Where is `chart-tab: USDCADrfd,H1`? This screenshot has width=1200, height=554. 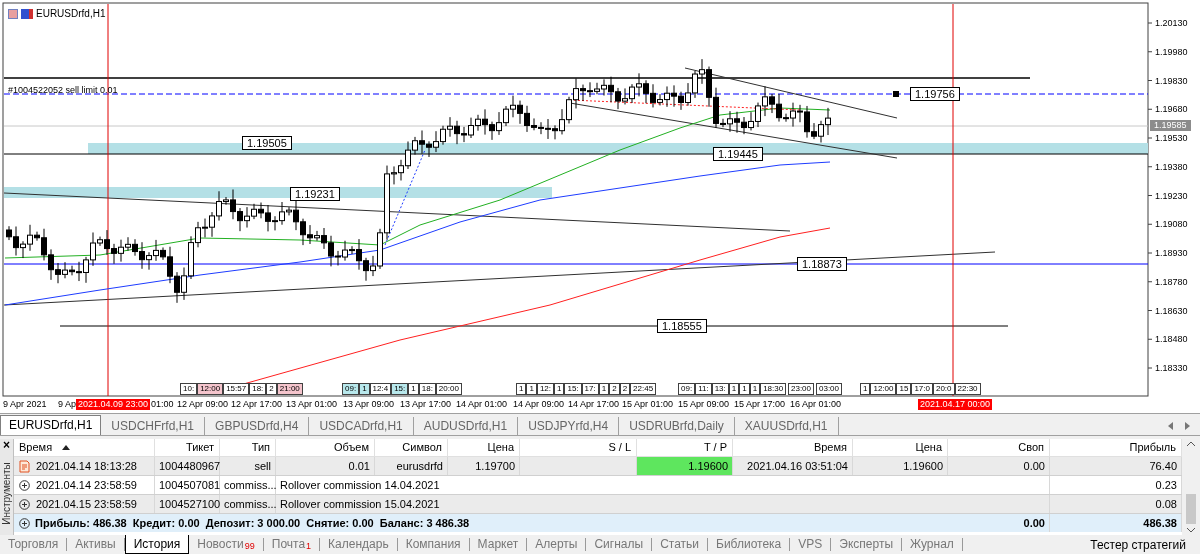 chart-tab: USDCADrfd,H1 is located at coordinates (361, 426).